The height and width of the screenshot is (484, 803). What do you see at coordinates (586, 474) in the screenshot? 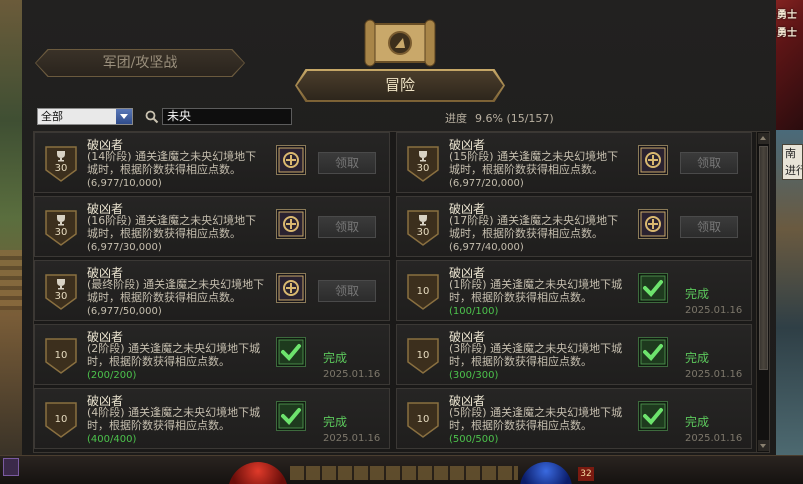
I see `level-indicator: 32` at bounding box center [586, 474].